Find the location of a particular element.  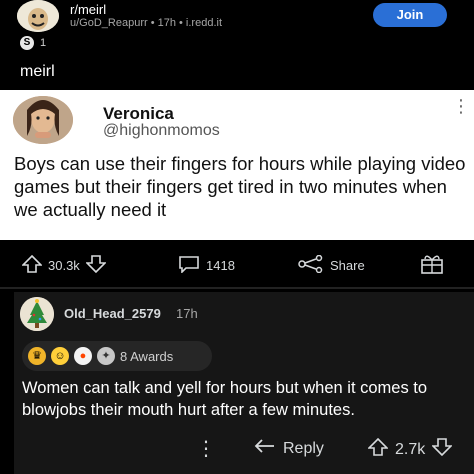

awards-count-label: 8 Awards is located at coordinates (147, 356).